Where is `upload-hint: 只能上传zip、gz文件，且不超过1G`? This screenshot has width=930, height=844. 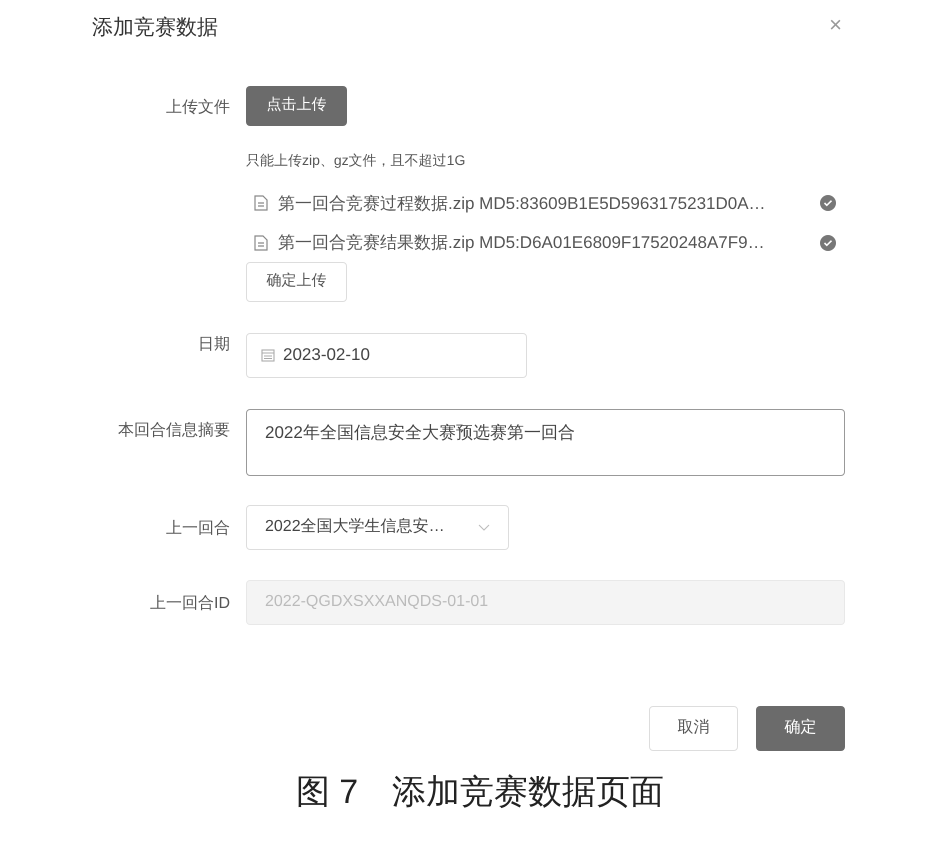
upload-hint: 只能上传zip、gz文件，且不超过1G is located at coordinates (356, 160).